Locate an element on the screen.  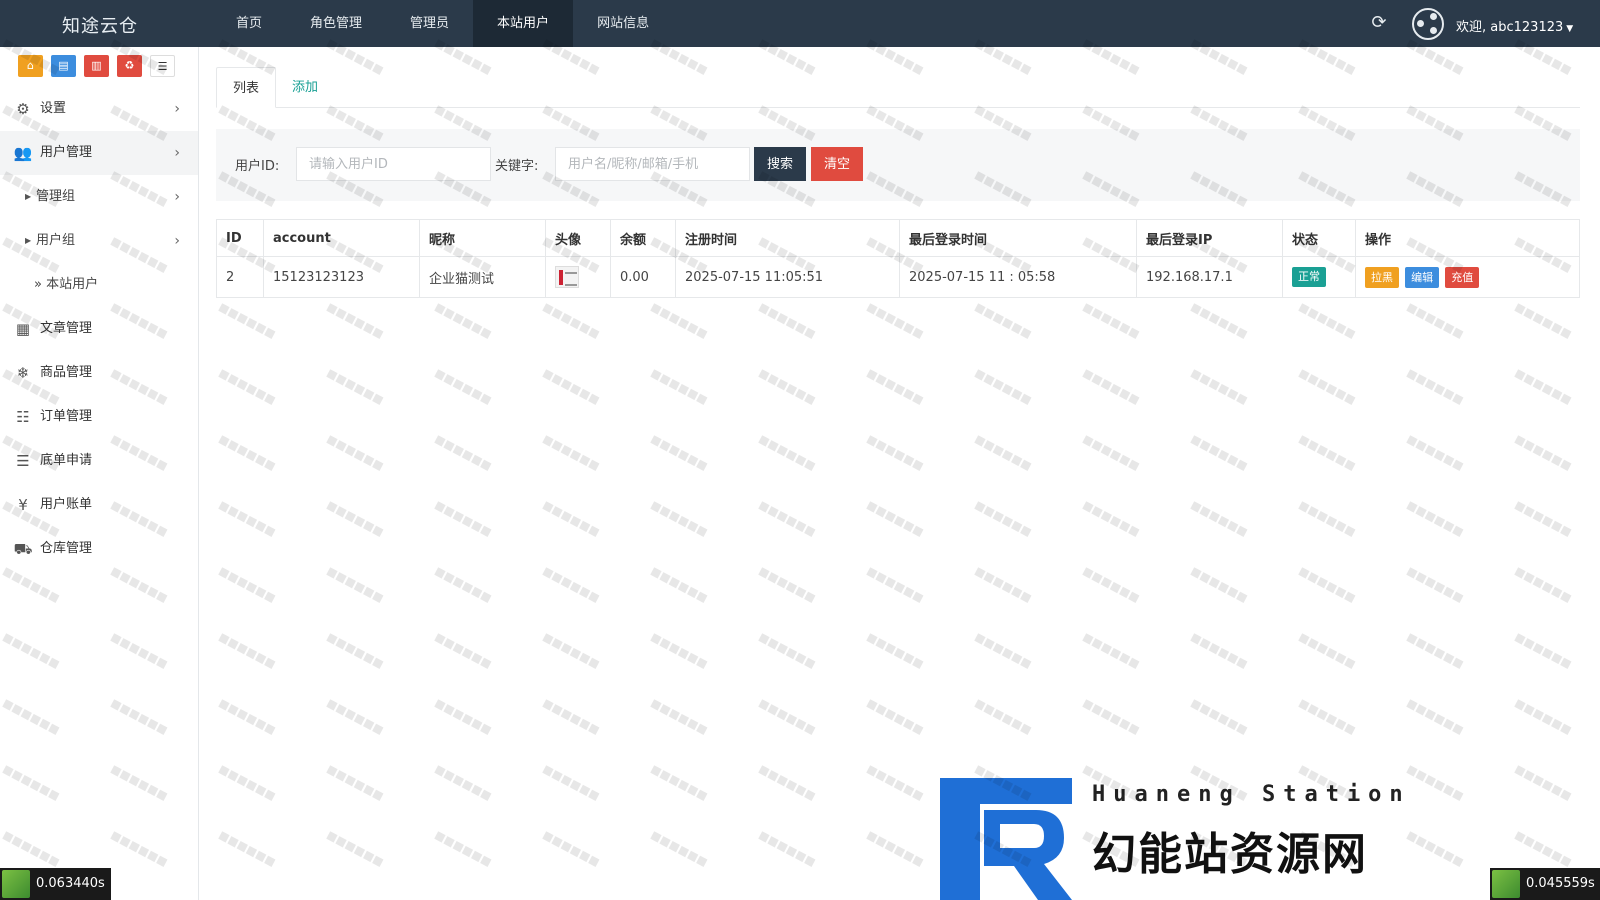
share-icon is located at coordinates (1428, 24).